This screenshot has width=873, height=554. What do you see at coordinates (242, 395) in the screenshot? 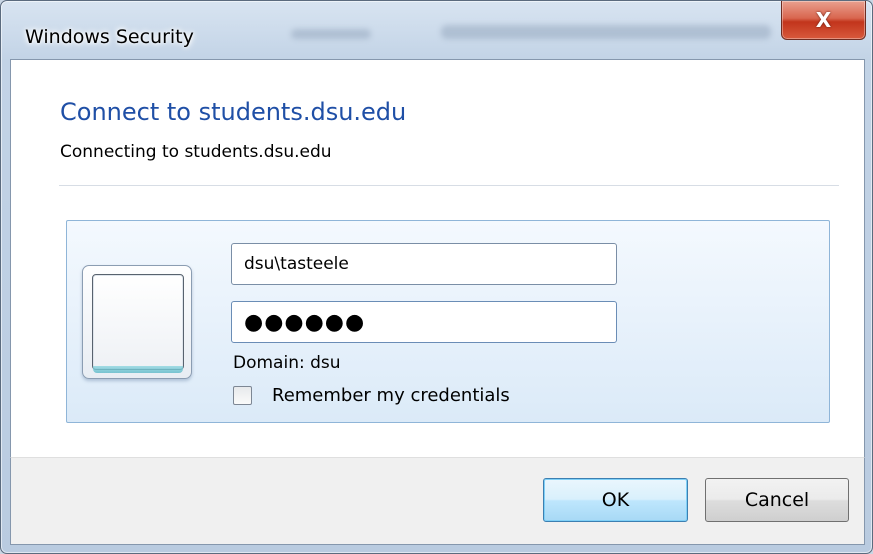
I see `remember-credentials-checkbox` at bounding box center [242, 395].